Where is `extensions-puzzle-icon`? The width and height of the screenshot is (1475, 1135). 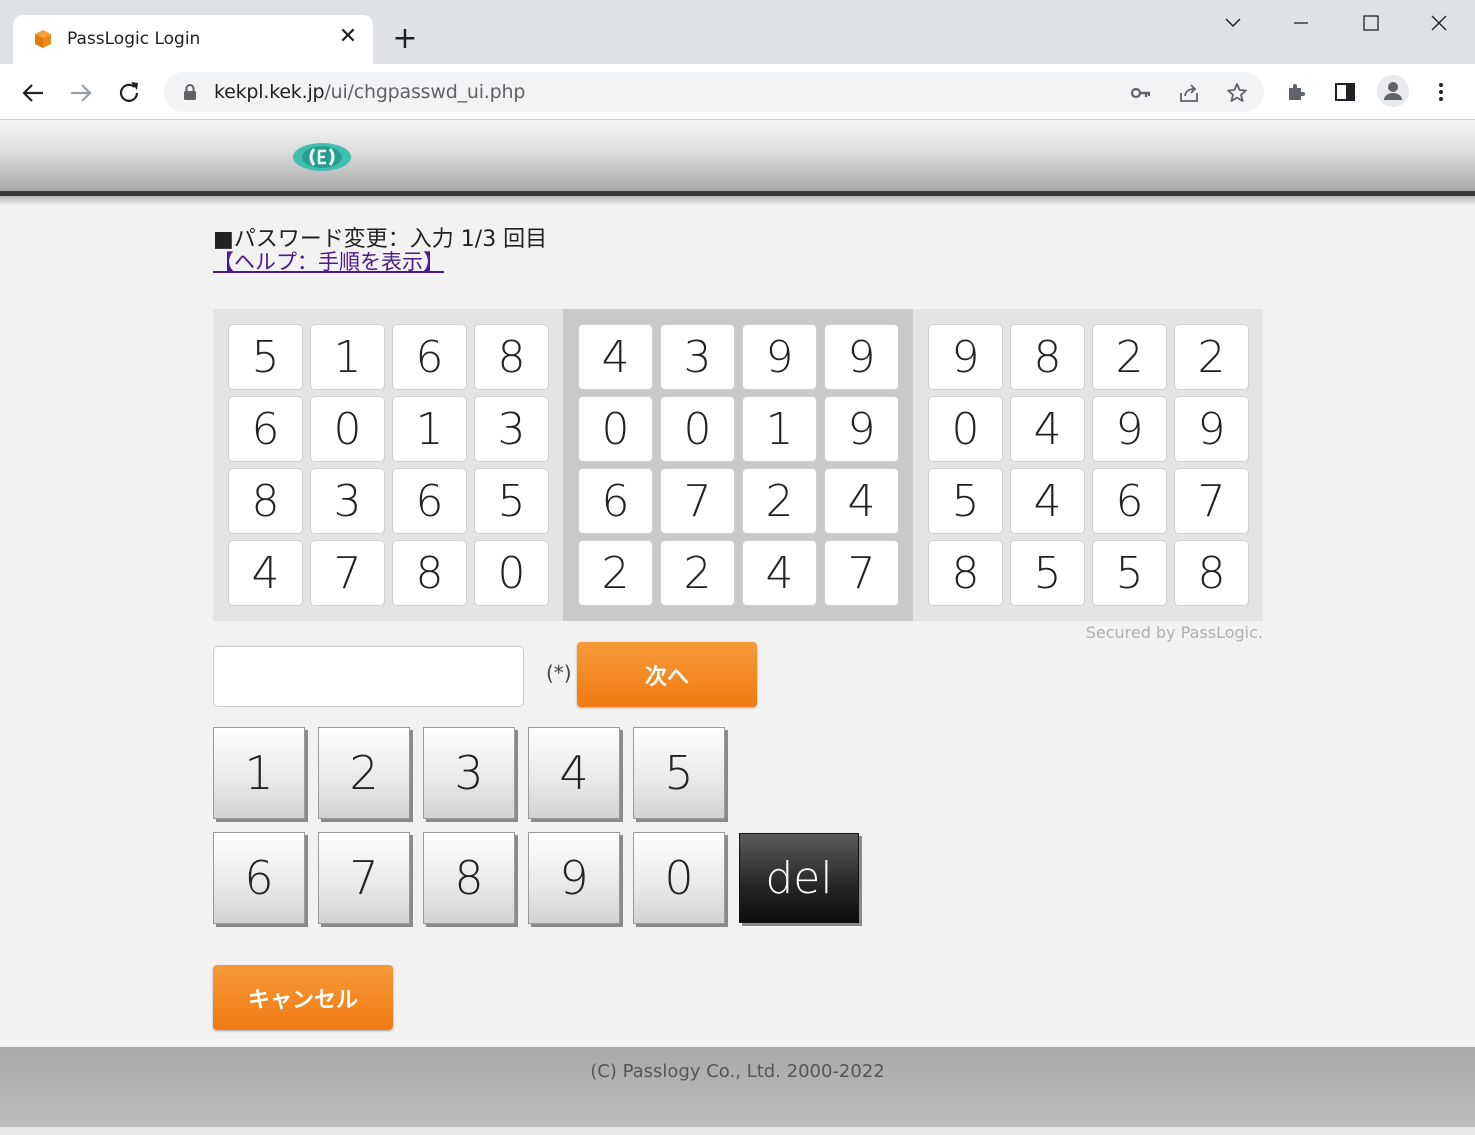
extensions-puzzle-icon is located at coordinates (1297, 92).